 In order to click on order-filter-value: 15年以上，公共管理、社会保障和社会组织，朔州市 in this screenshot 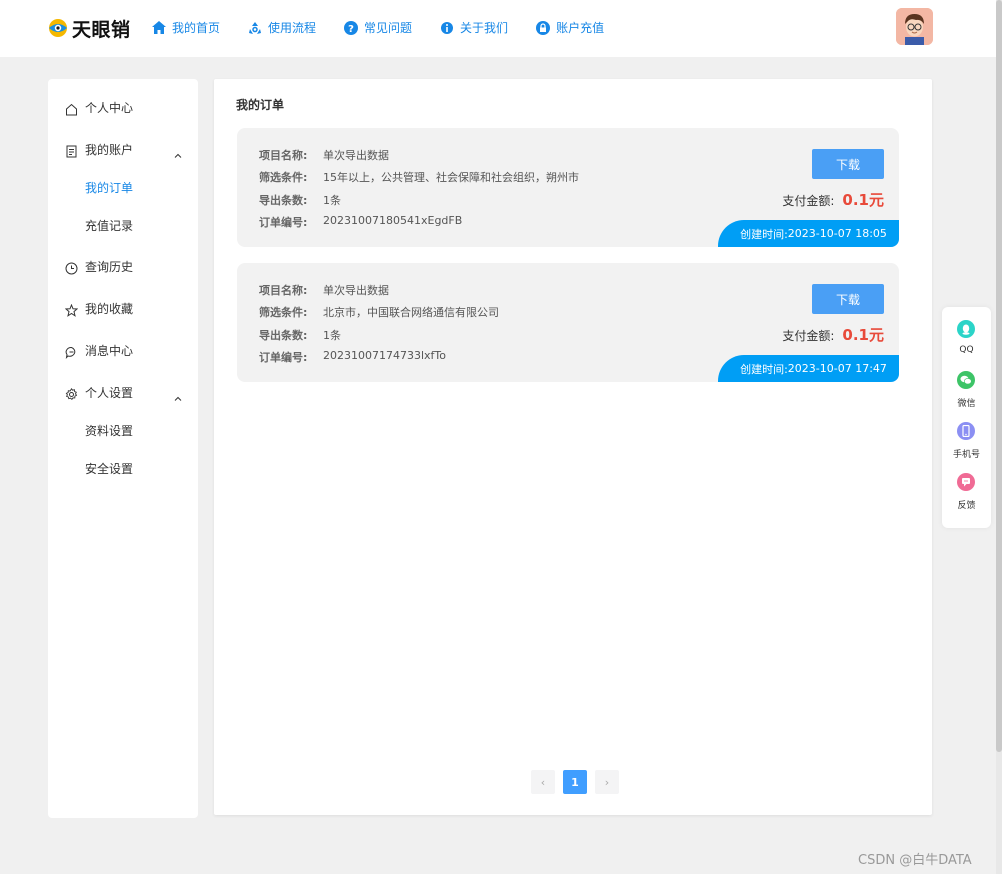, I will do `click(451, 177)`.